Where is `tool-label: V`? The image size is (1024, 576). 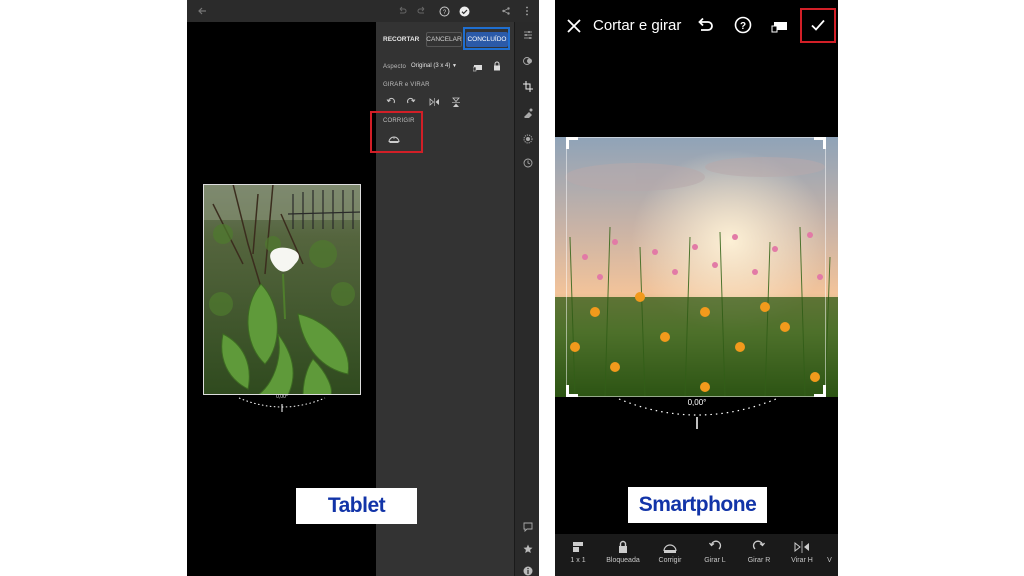 tool-label: V is located at coordinates (829, 560).